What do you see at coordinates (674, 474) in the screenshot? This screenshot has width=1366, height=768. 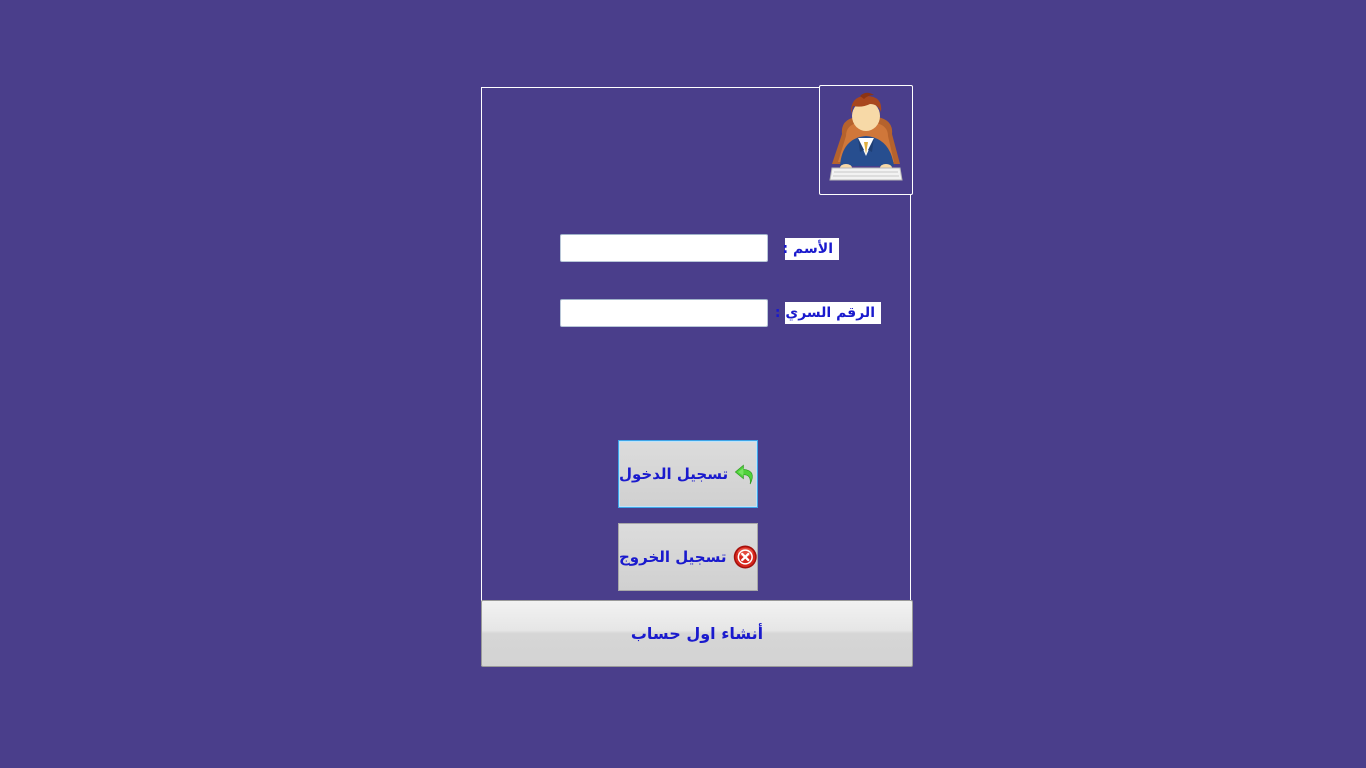 I see `login-button-label: تسجيل الدخول` at bounding box center [674, 474].